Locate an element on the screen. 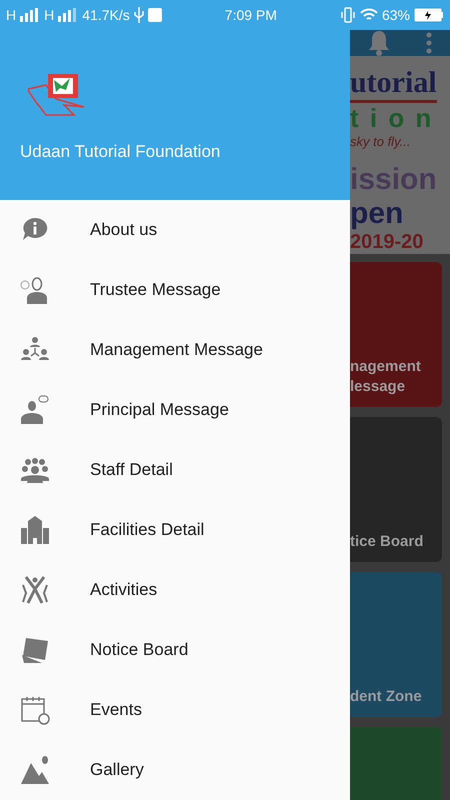  card-label: lessage is located at coordinates (378, 387).